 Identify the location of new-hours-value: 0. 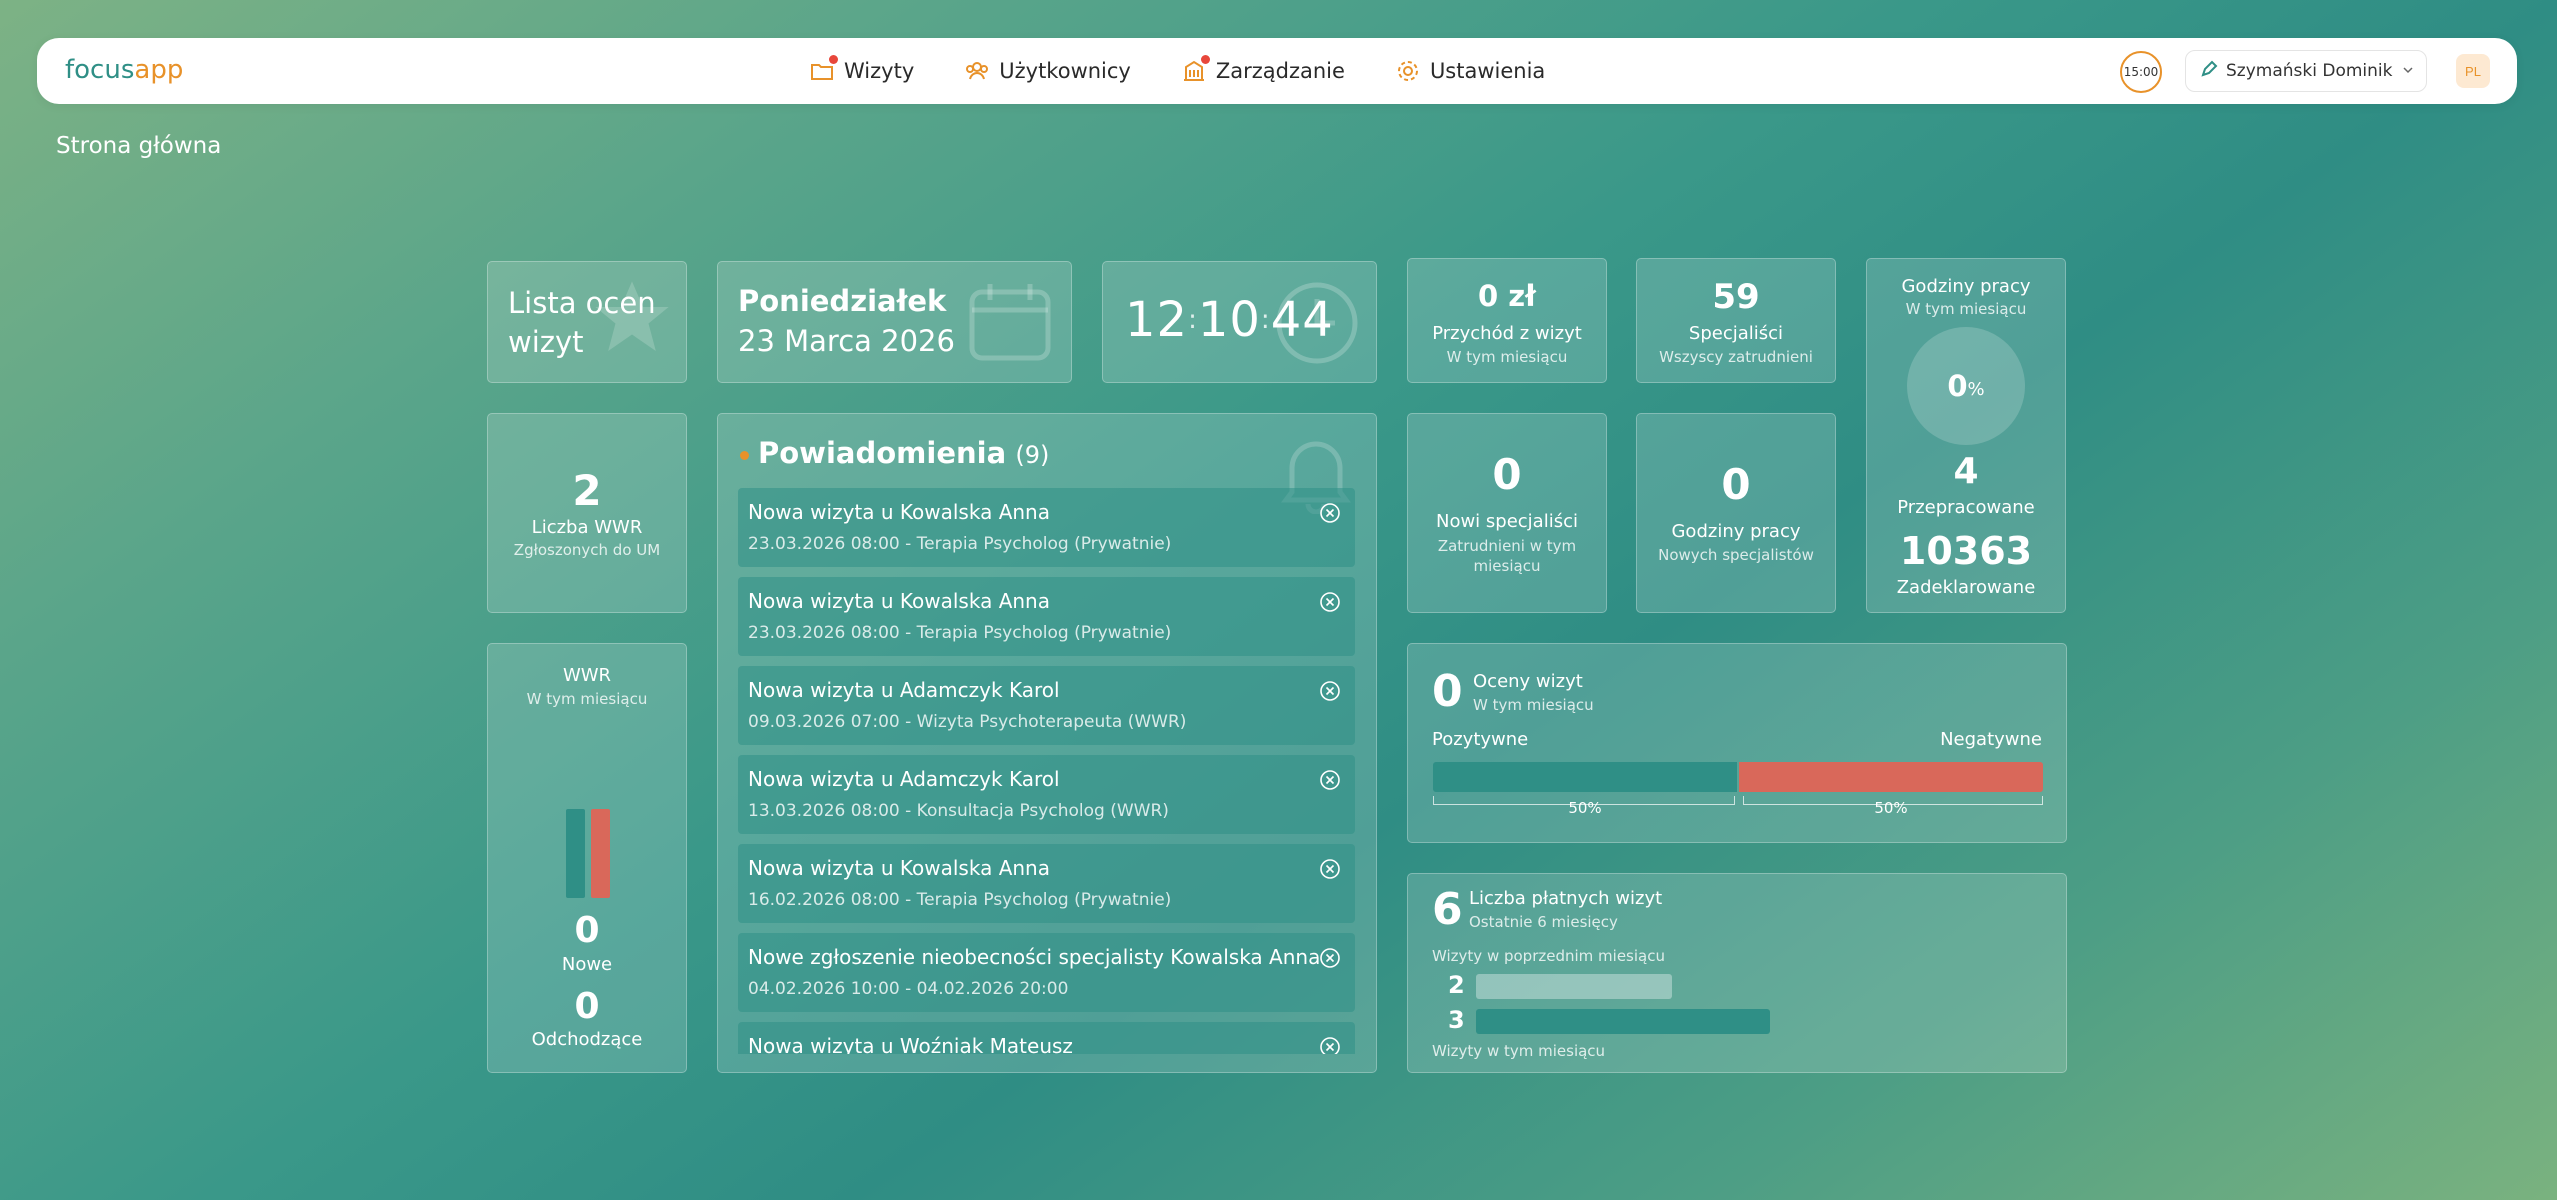
(1736, 484).